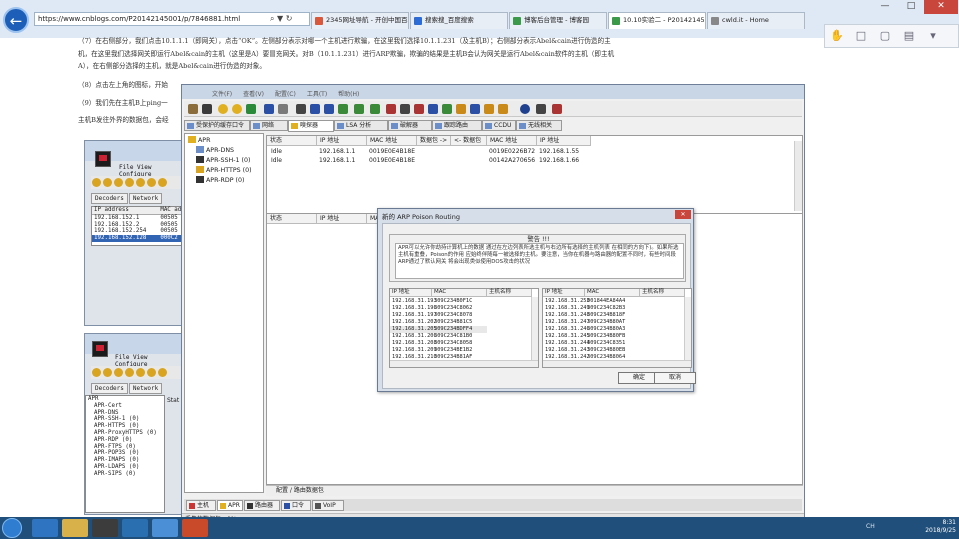 This screenshot has width=959, height=539. I want to click on page-icon: ▤, so click(909, 36).